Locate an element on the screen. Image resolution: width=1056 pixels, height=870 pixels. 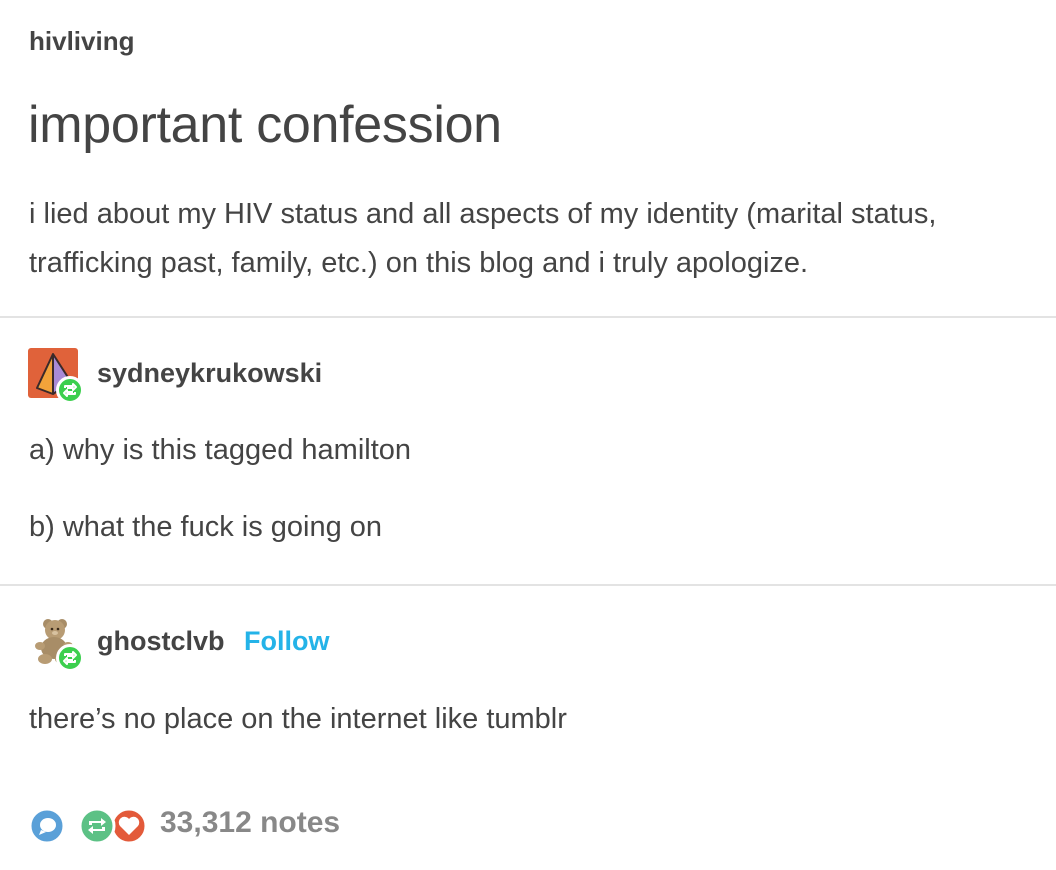
follow-button: Follow is located at coordinates (286, 641).